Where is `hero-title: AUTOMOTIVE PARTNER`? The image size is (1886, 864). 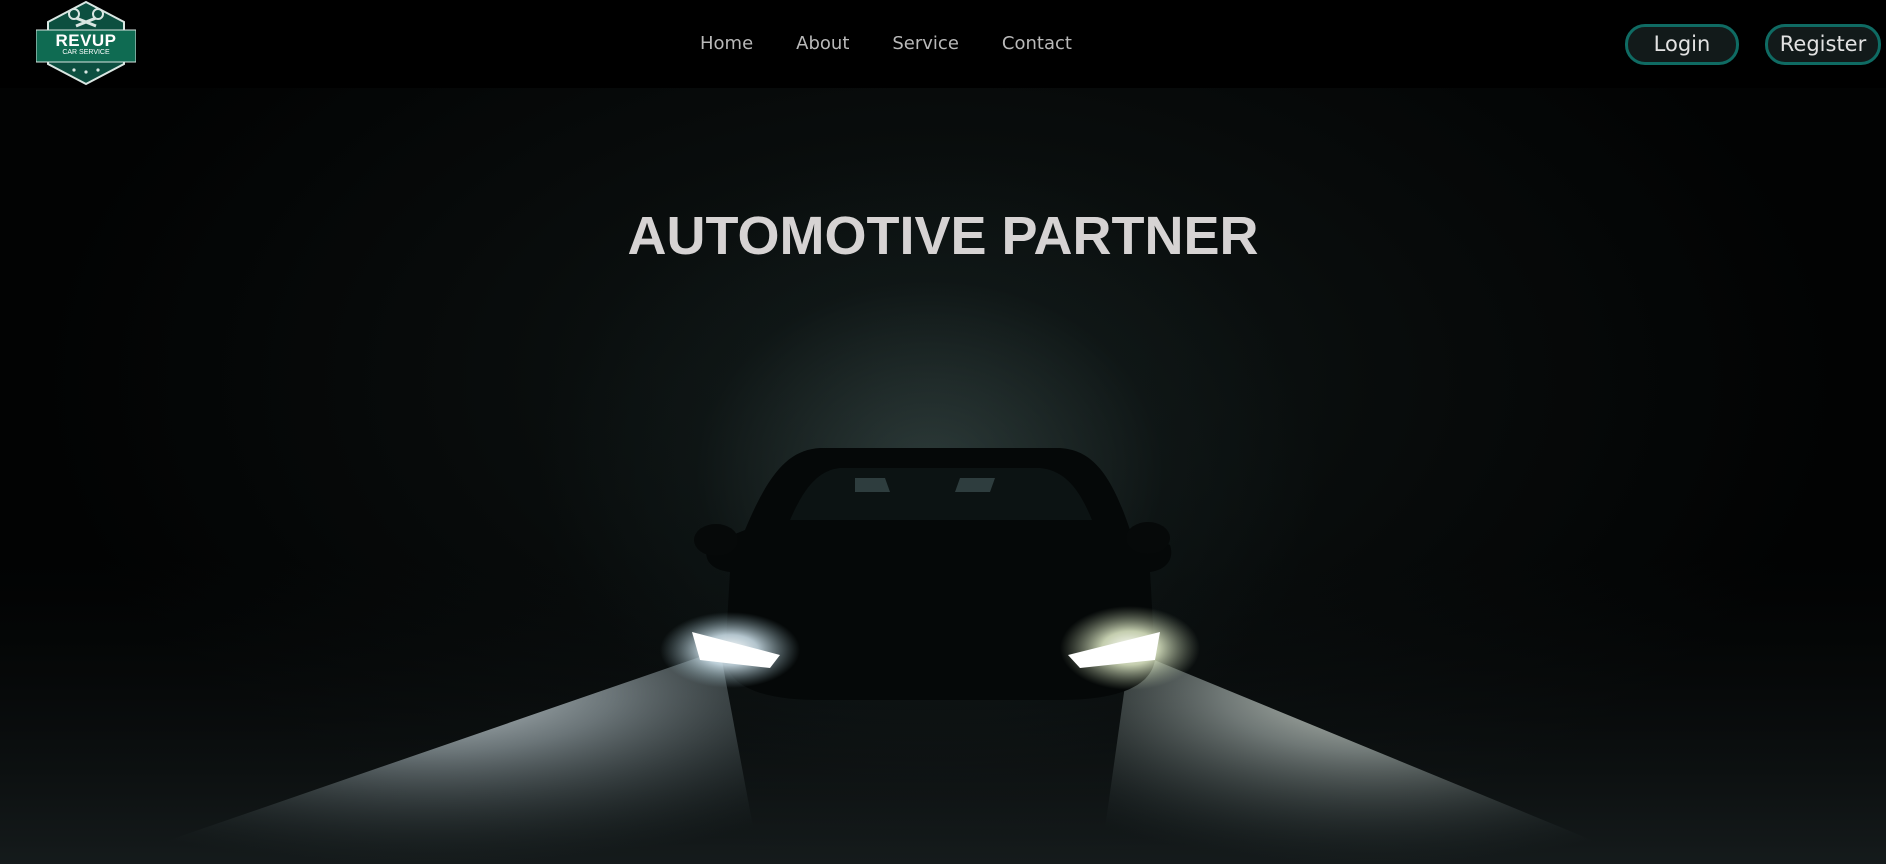
hero-title: AUTOMOTIVE PARTNER is located at coordinates (943, 236).